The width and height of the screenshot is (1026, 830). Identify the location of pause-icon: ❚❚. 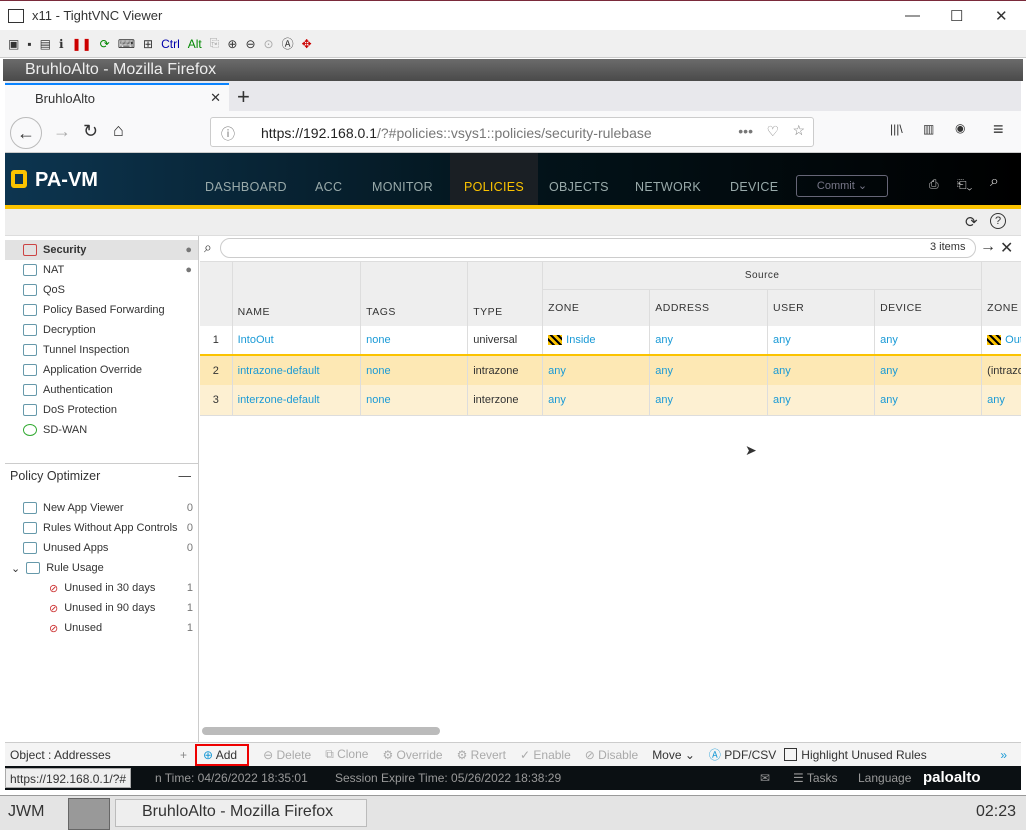
(82, 44).